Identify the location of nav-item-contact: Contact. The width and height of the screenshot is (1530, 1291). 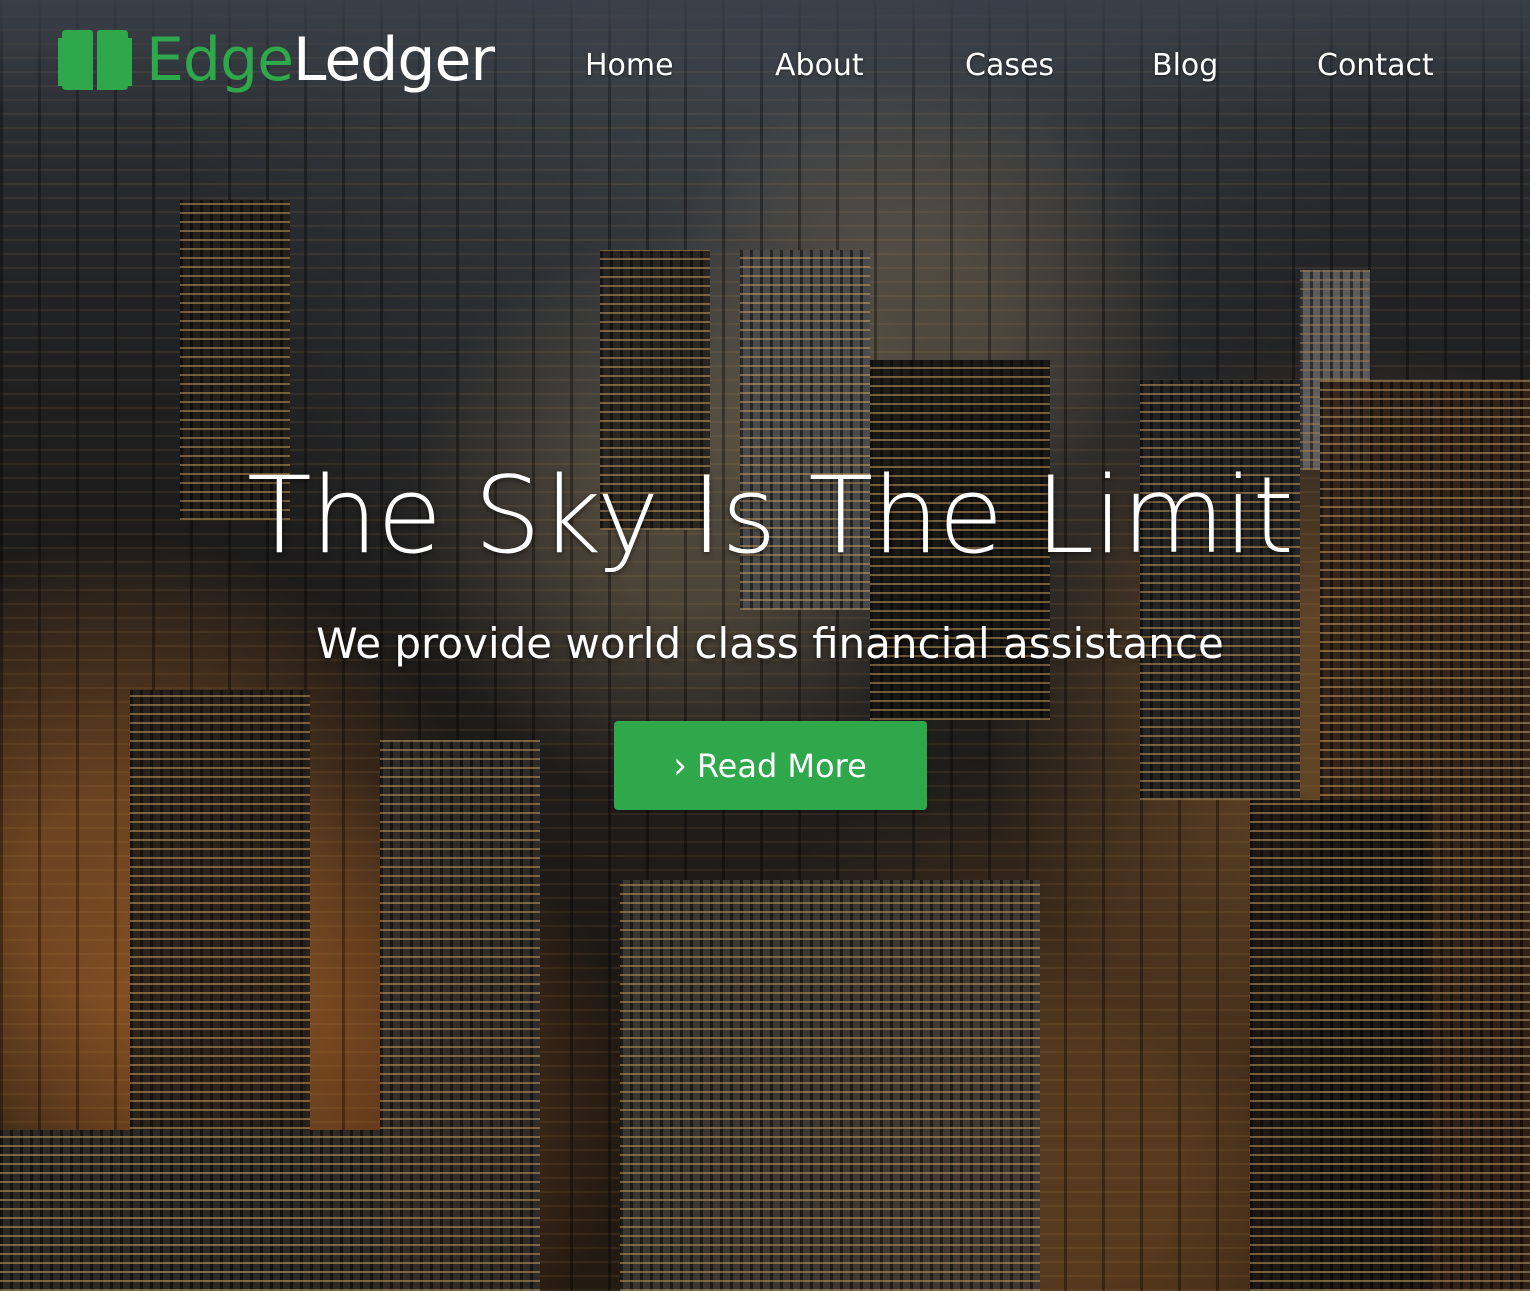
(1375, 65).